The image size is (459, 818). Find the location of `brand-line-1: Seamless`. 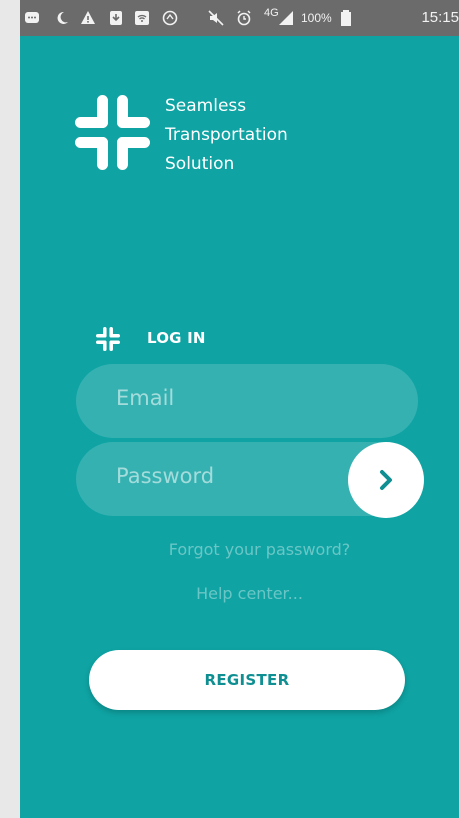

brand-line-1: Seamless is located at coordinates (206, 106).